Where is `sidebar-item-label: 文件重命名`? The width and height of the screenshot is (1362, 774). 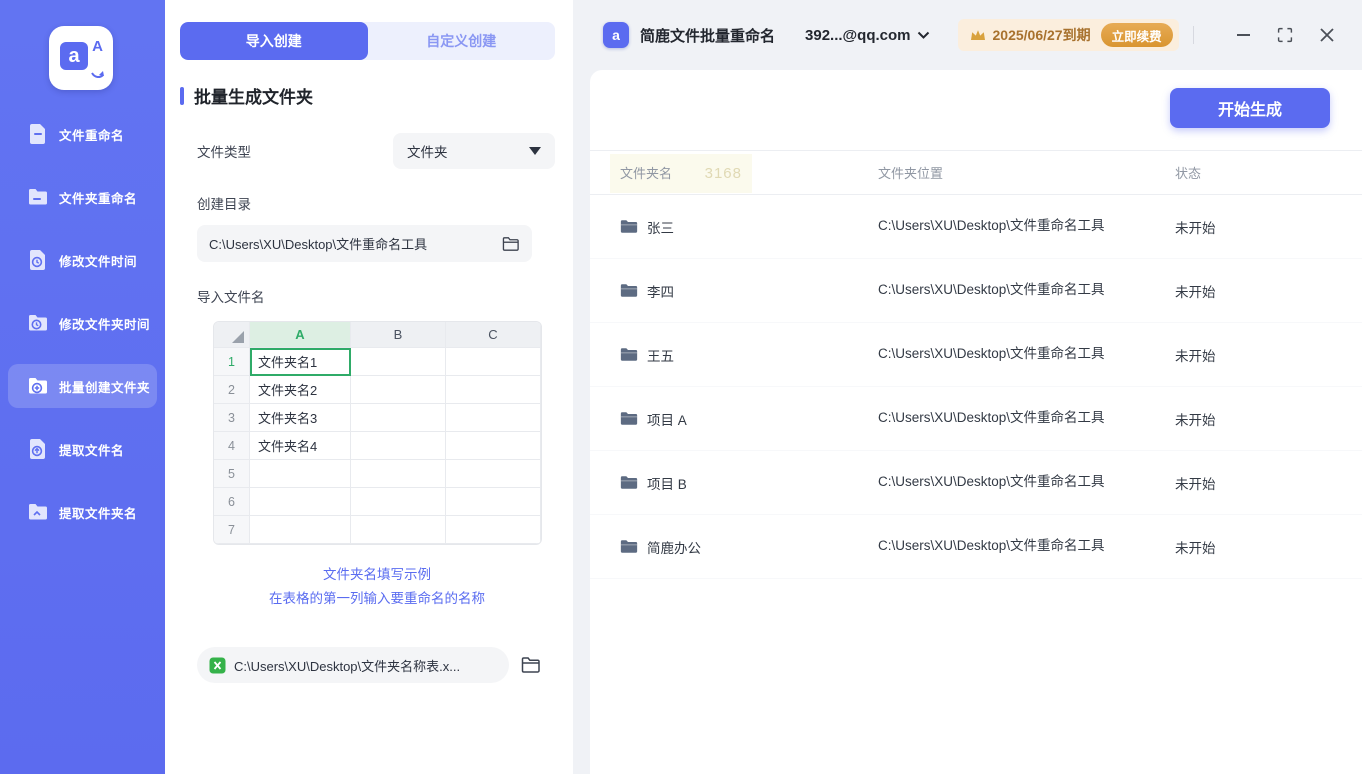 sidebar-item-label: 文件重命名 is located at coordinates (92, 135).